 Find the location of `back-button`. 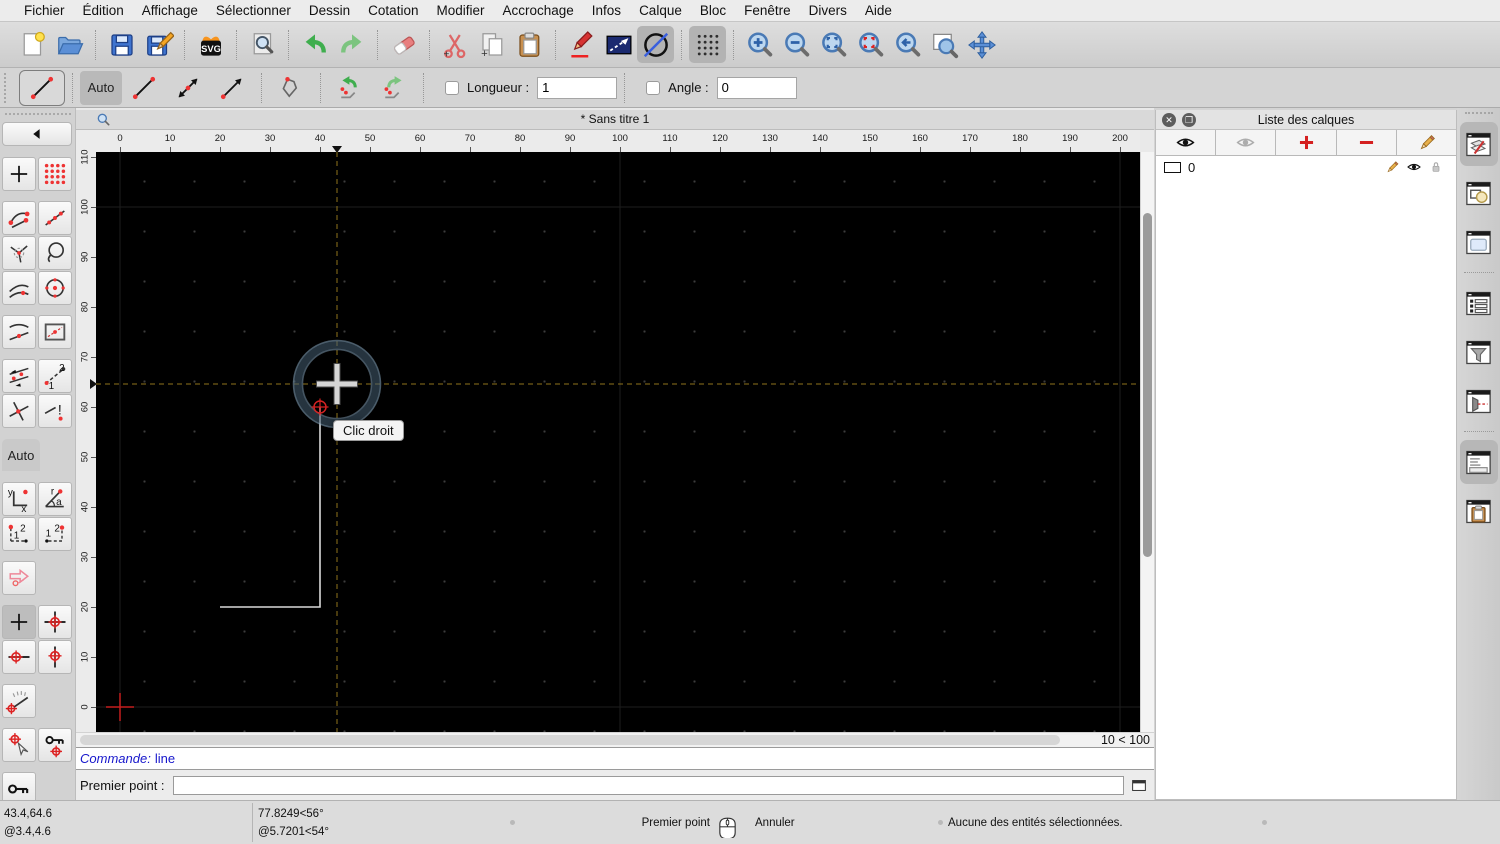

back-button is located at coordinates (37, 134).